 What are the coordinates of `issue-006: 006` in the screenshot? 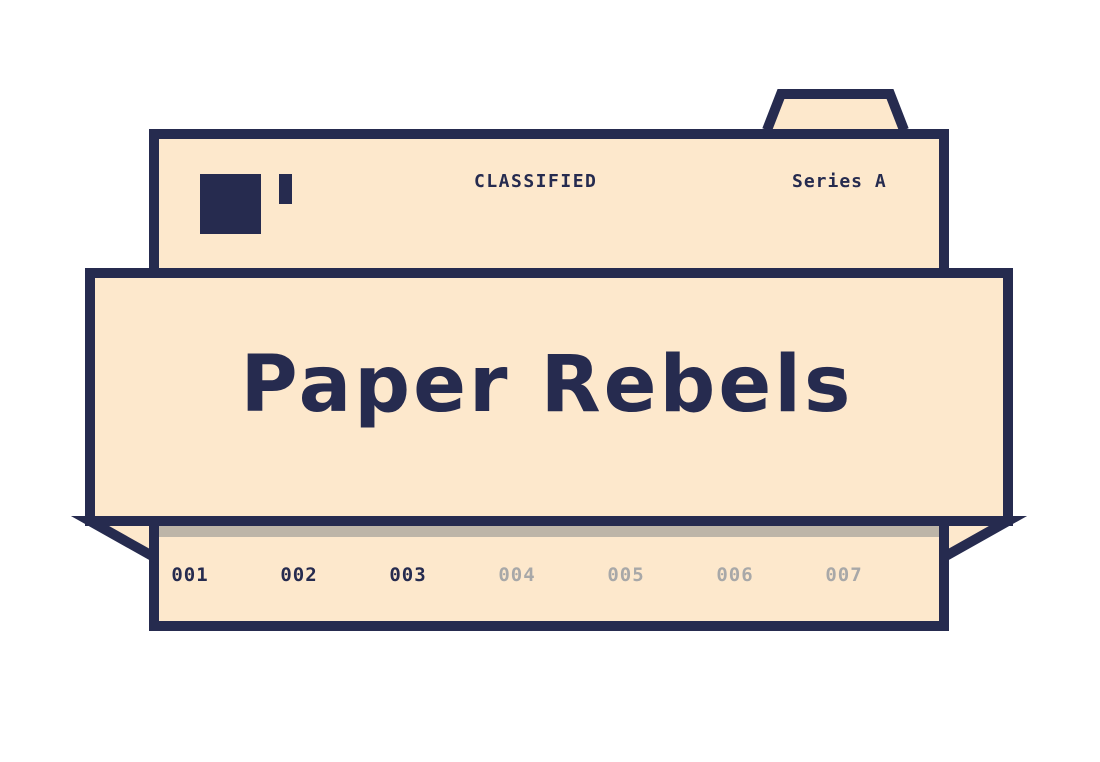 It's located at (735, 575).